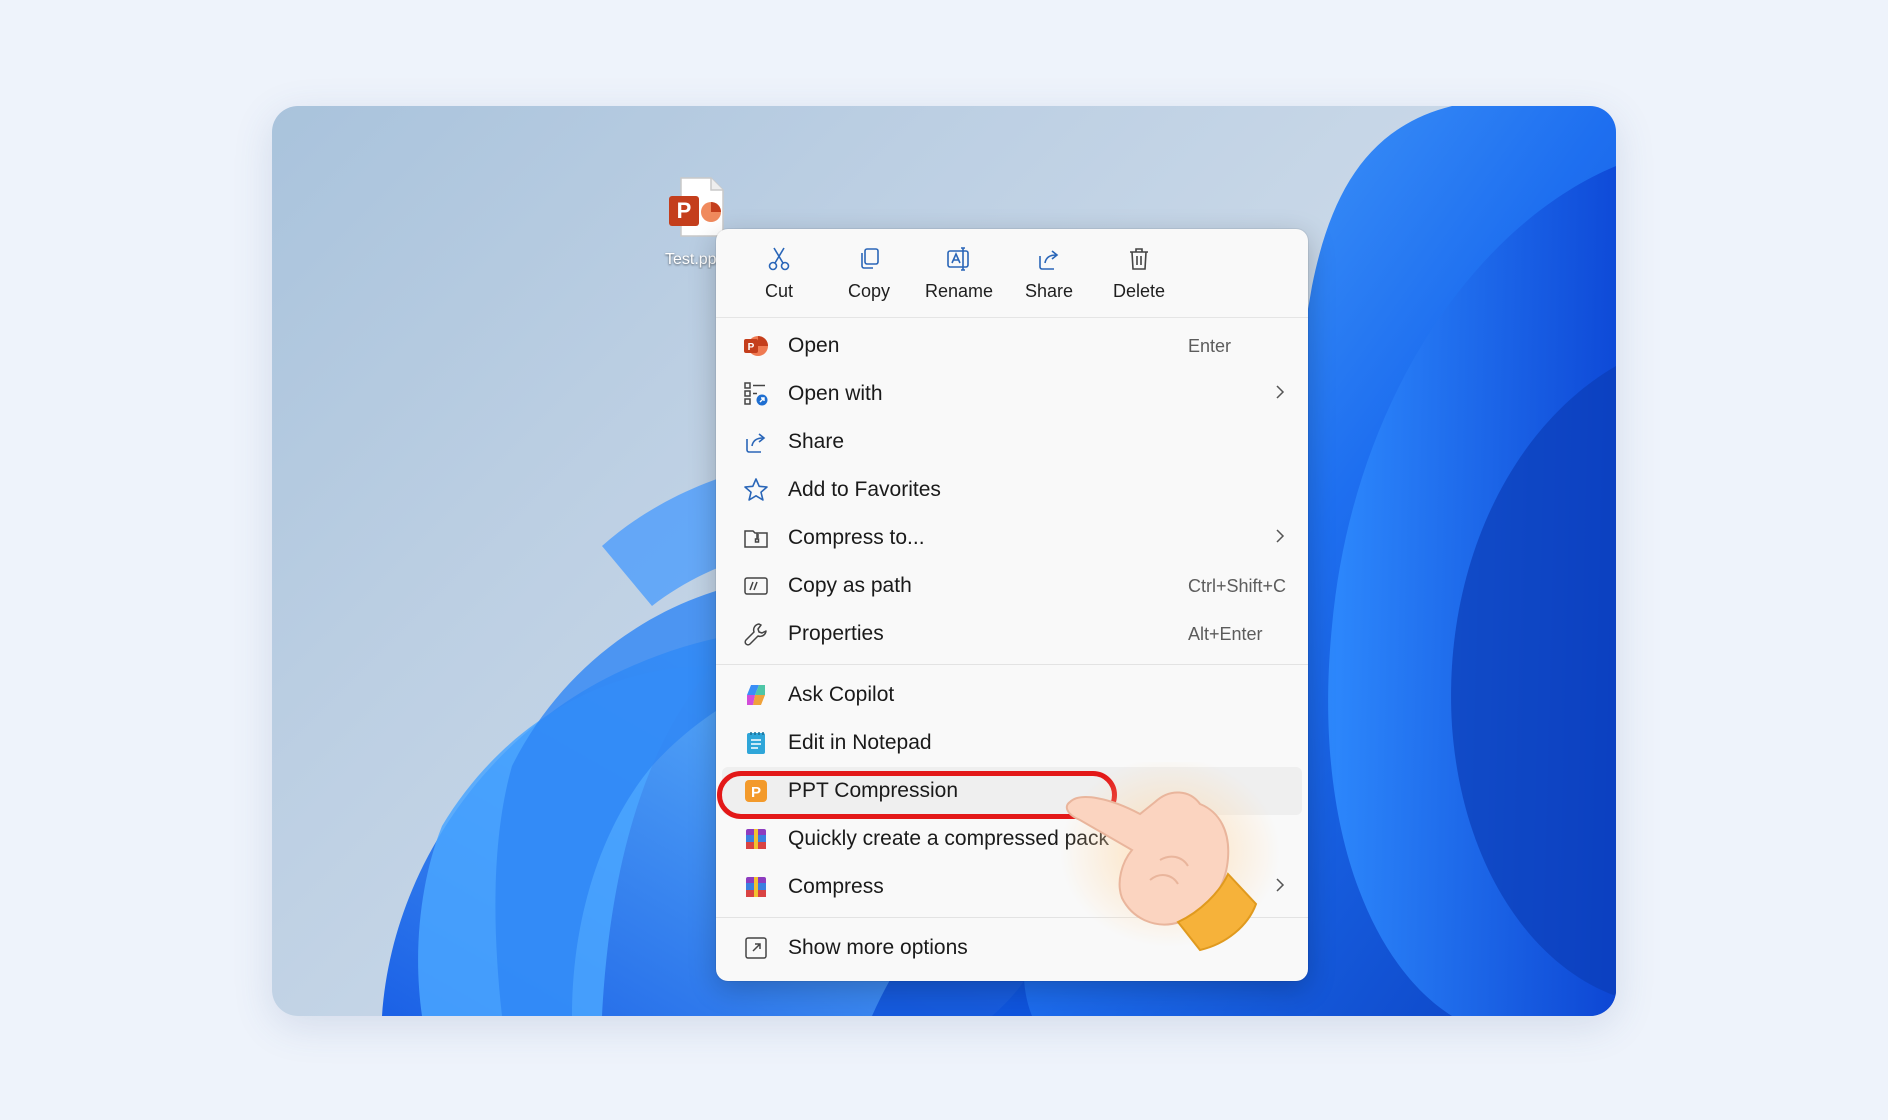 The image size is (1888, 1120). I want to click on ppt-compression-icon: P, so click(756, 791).